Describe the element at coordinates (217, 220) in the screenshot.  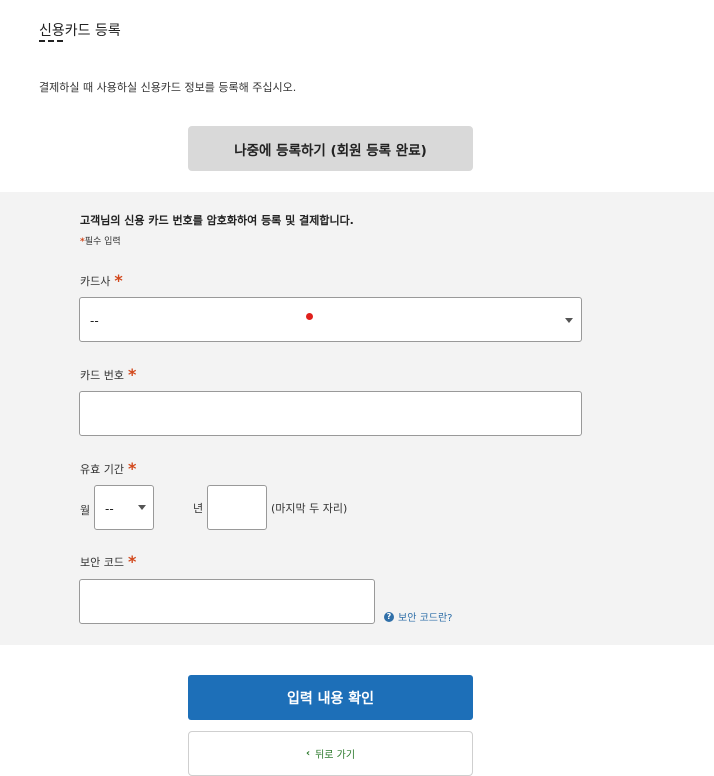
I see `encryption-notice: 고객님의 신용 카드 번호를 암호화하여 등록 및 결제합니다.` at that location.